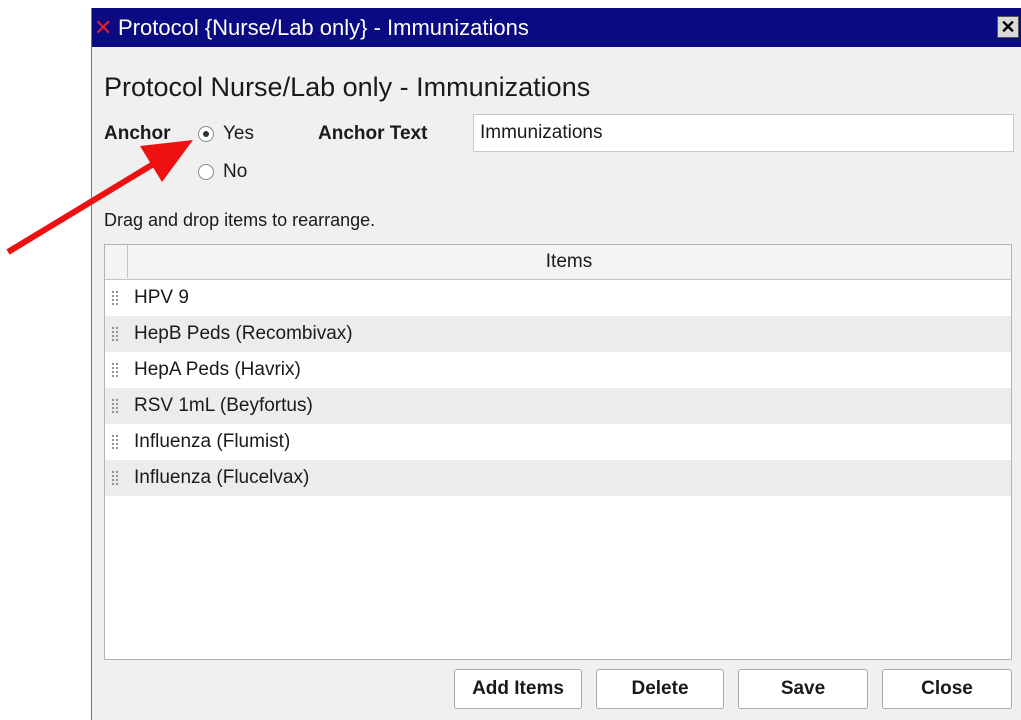 The image size is (1021, 720). I want to click on item-cell: HepA Peds (Havrix), so click(217, 369).